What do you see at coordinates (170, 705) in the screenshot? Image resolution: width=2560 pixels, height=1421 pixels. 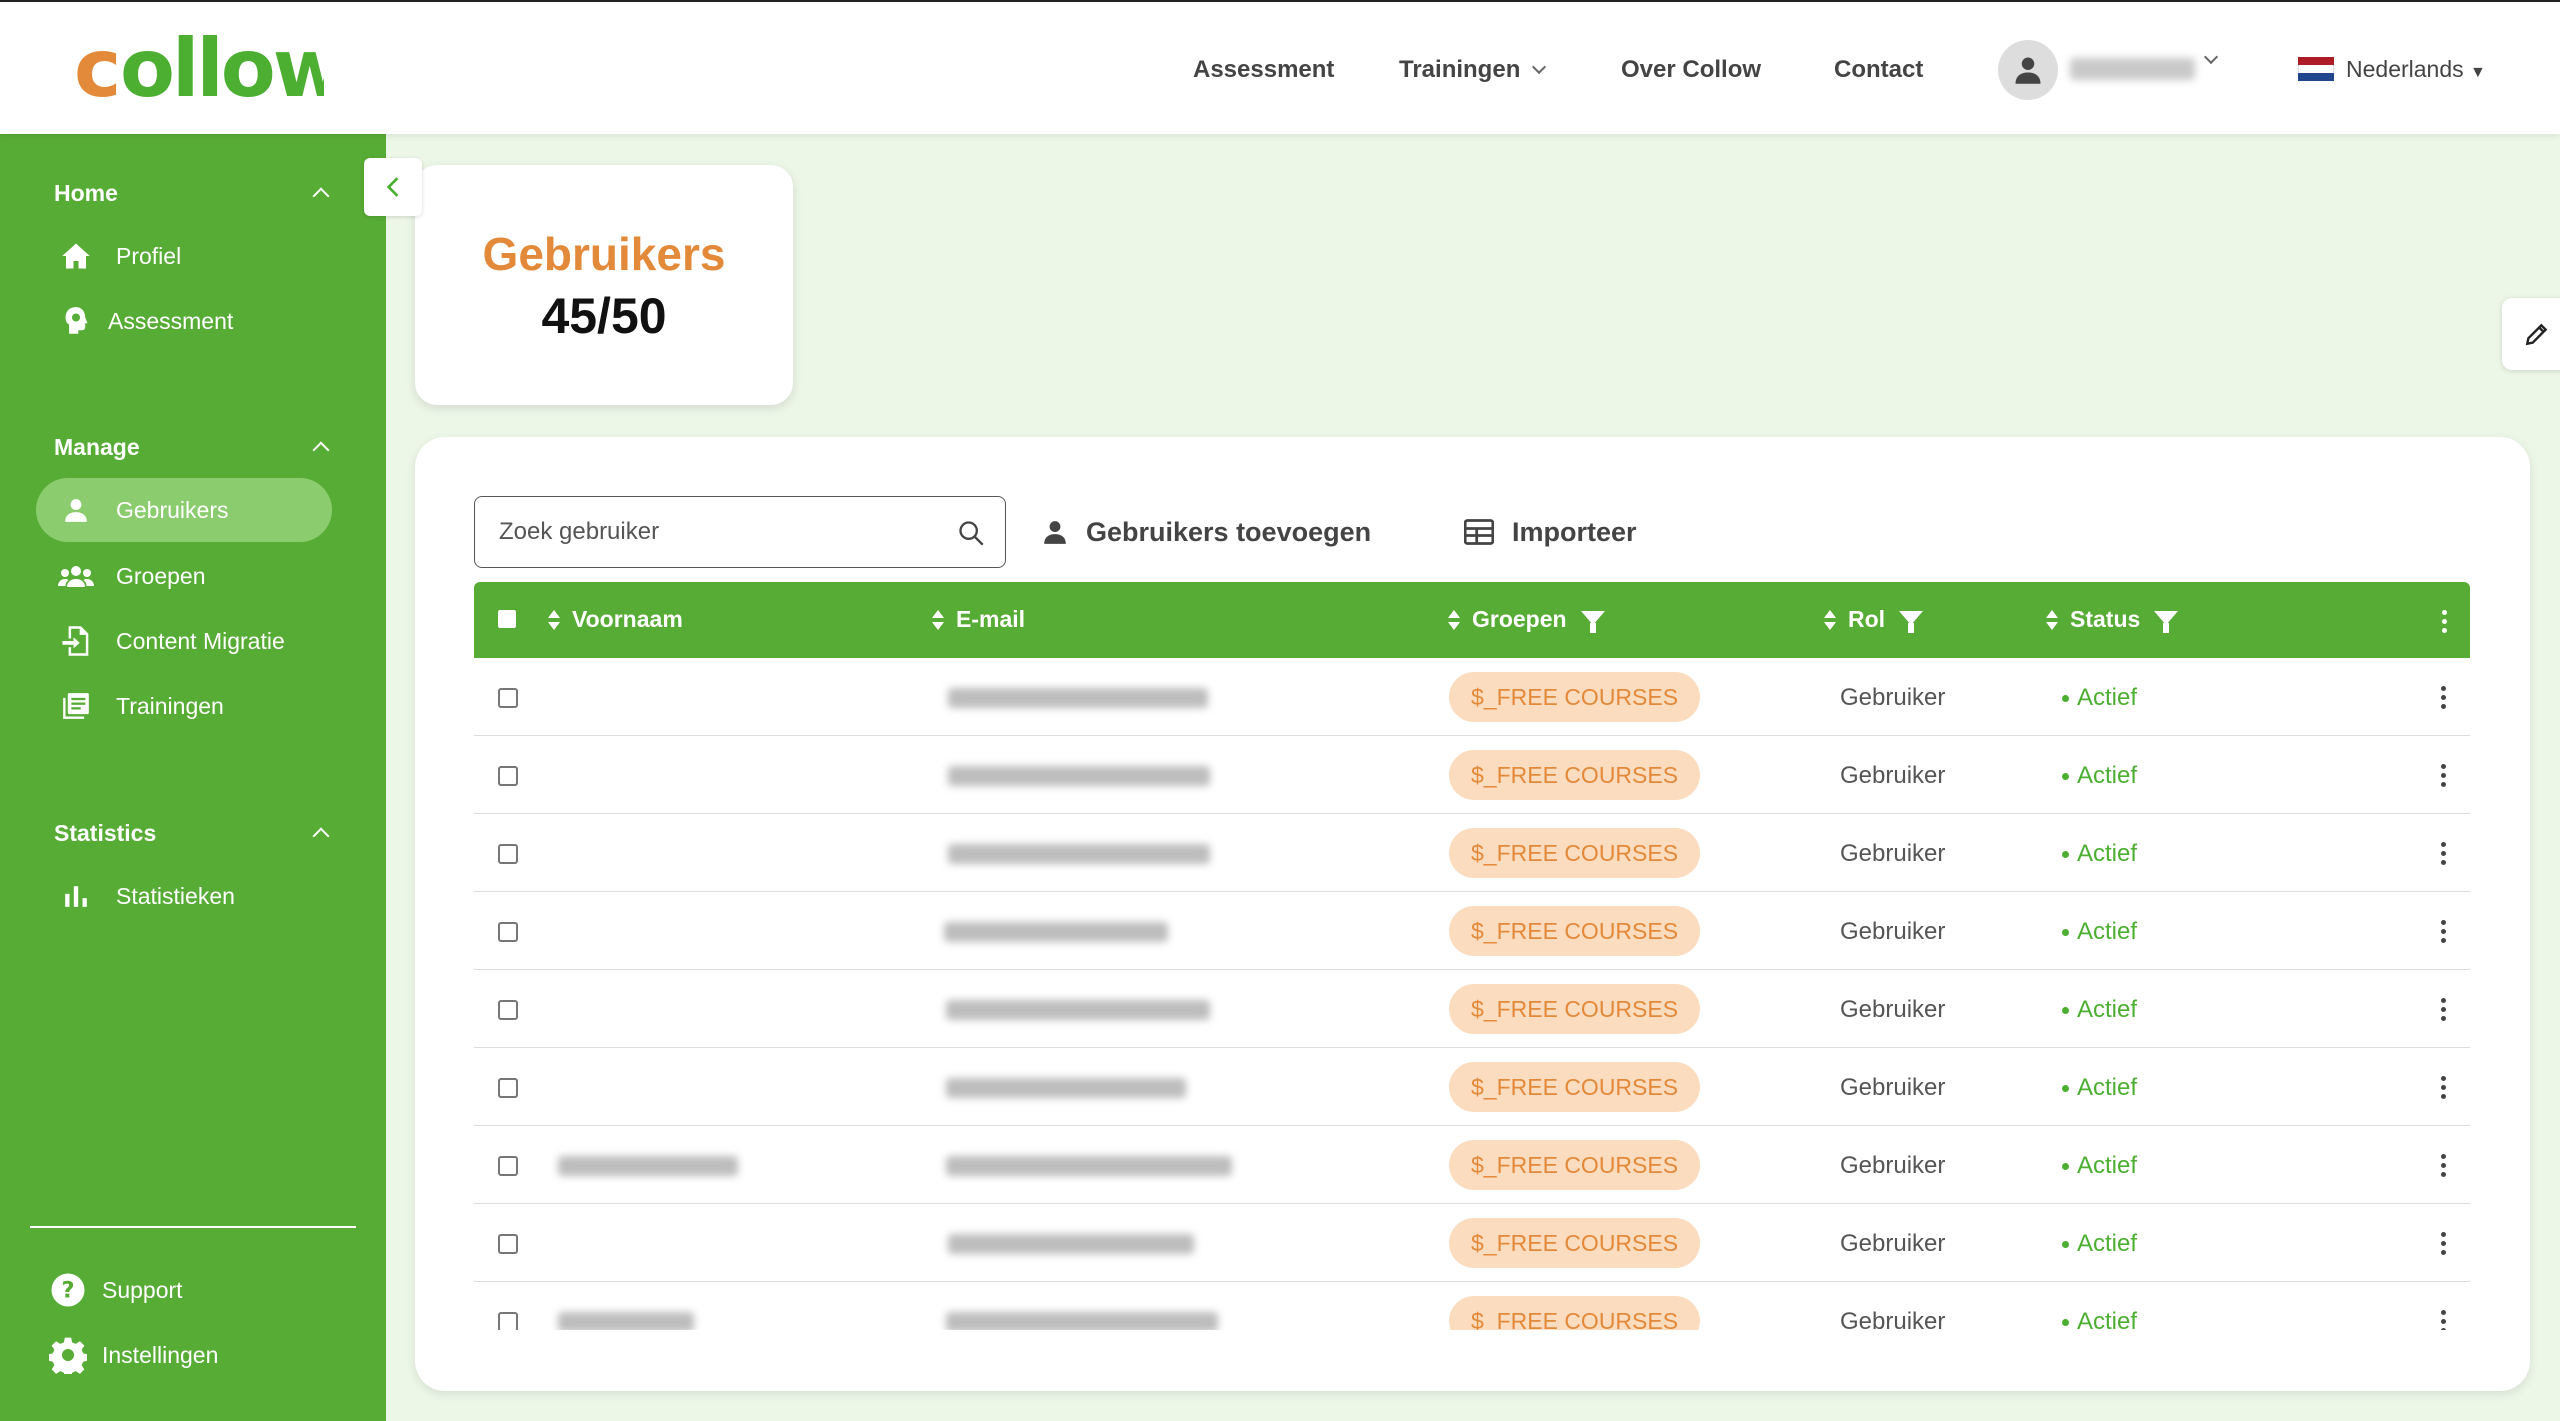 I see `sidebar-item-label: Trainingen` at bounding box center [170, 705].